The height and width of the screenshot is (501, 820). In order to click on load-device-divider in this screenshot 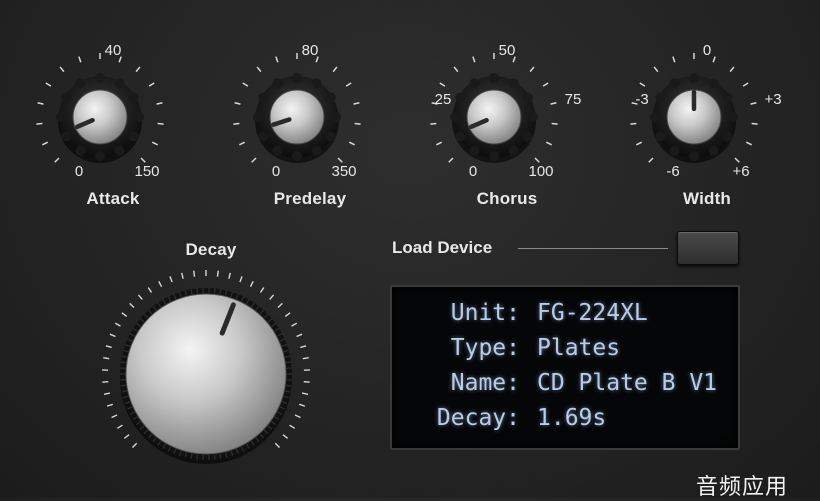, I will do `click(593, 248)`.